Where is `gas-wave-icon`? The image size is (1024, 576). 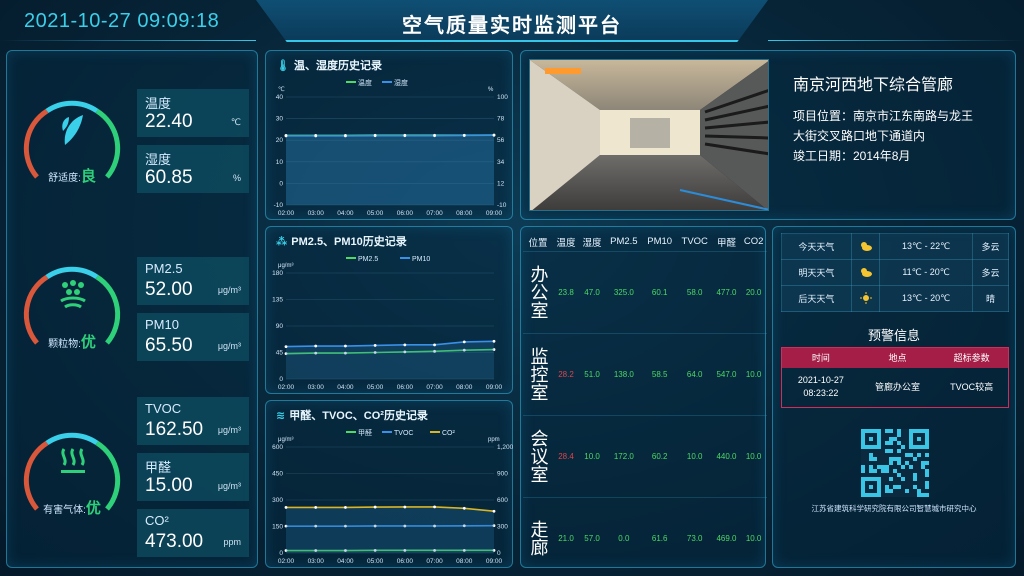 gas-wave-icon is located at coordinates (73, 462).